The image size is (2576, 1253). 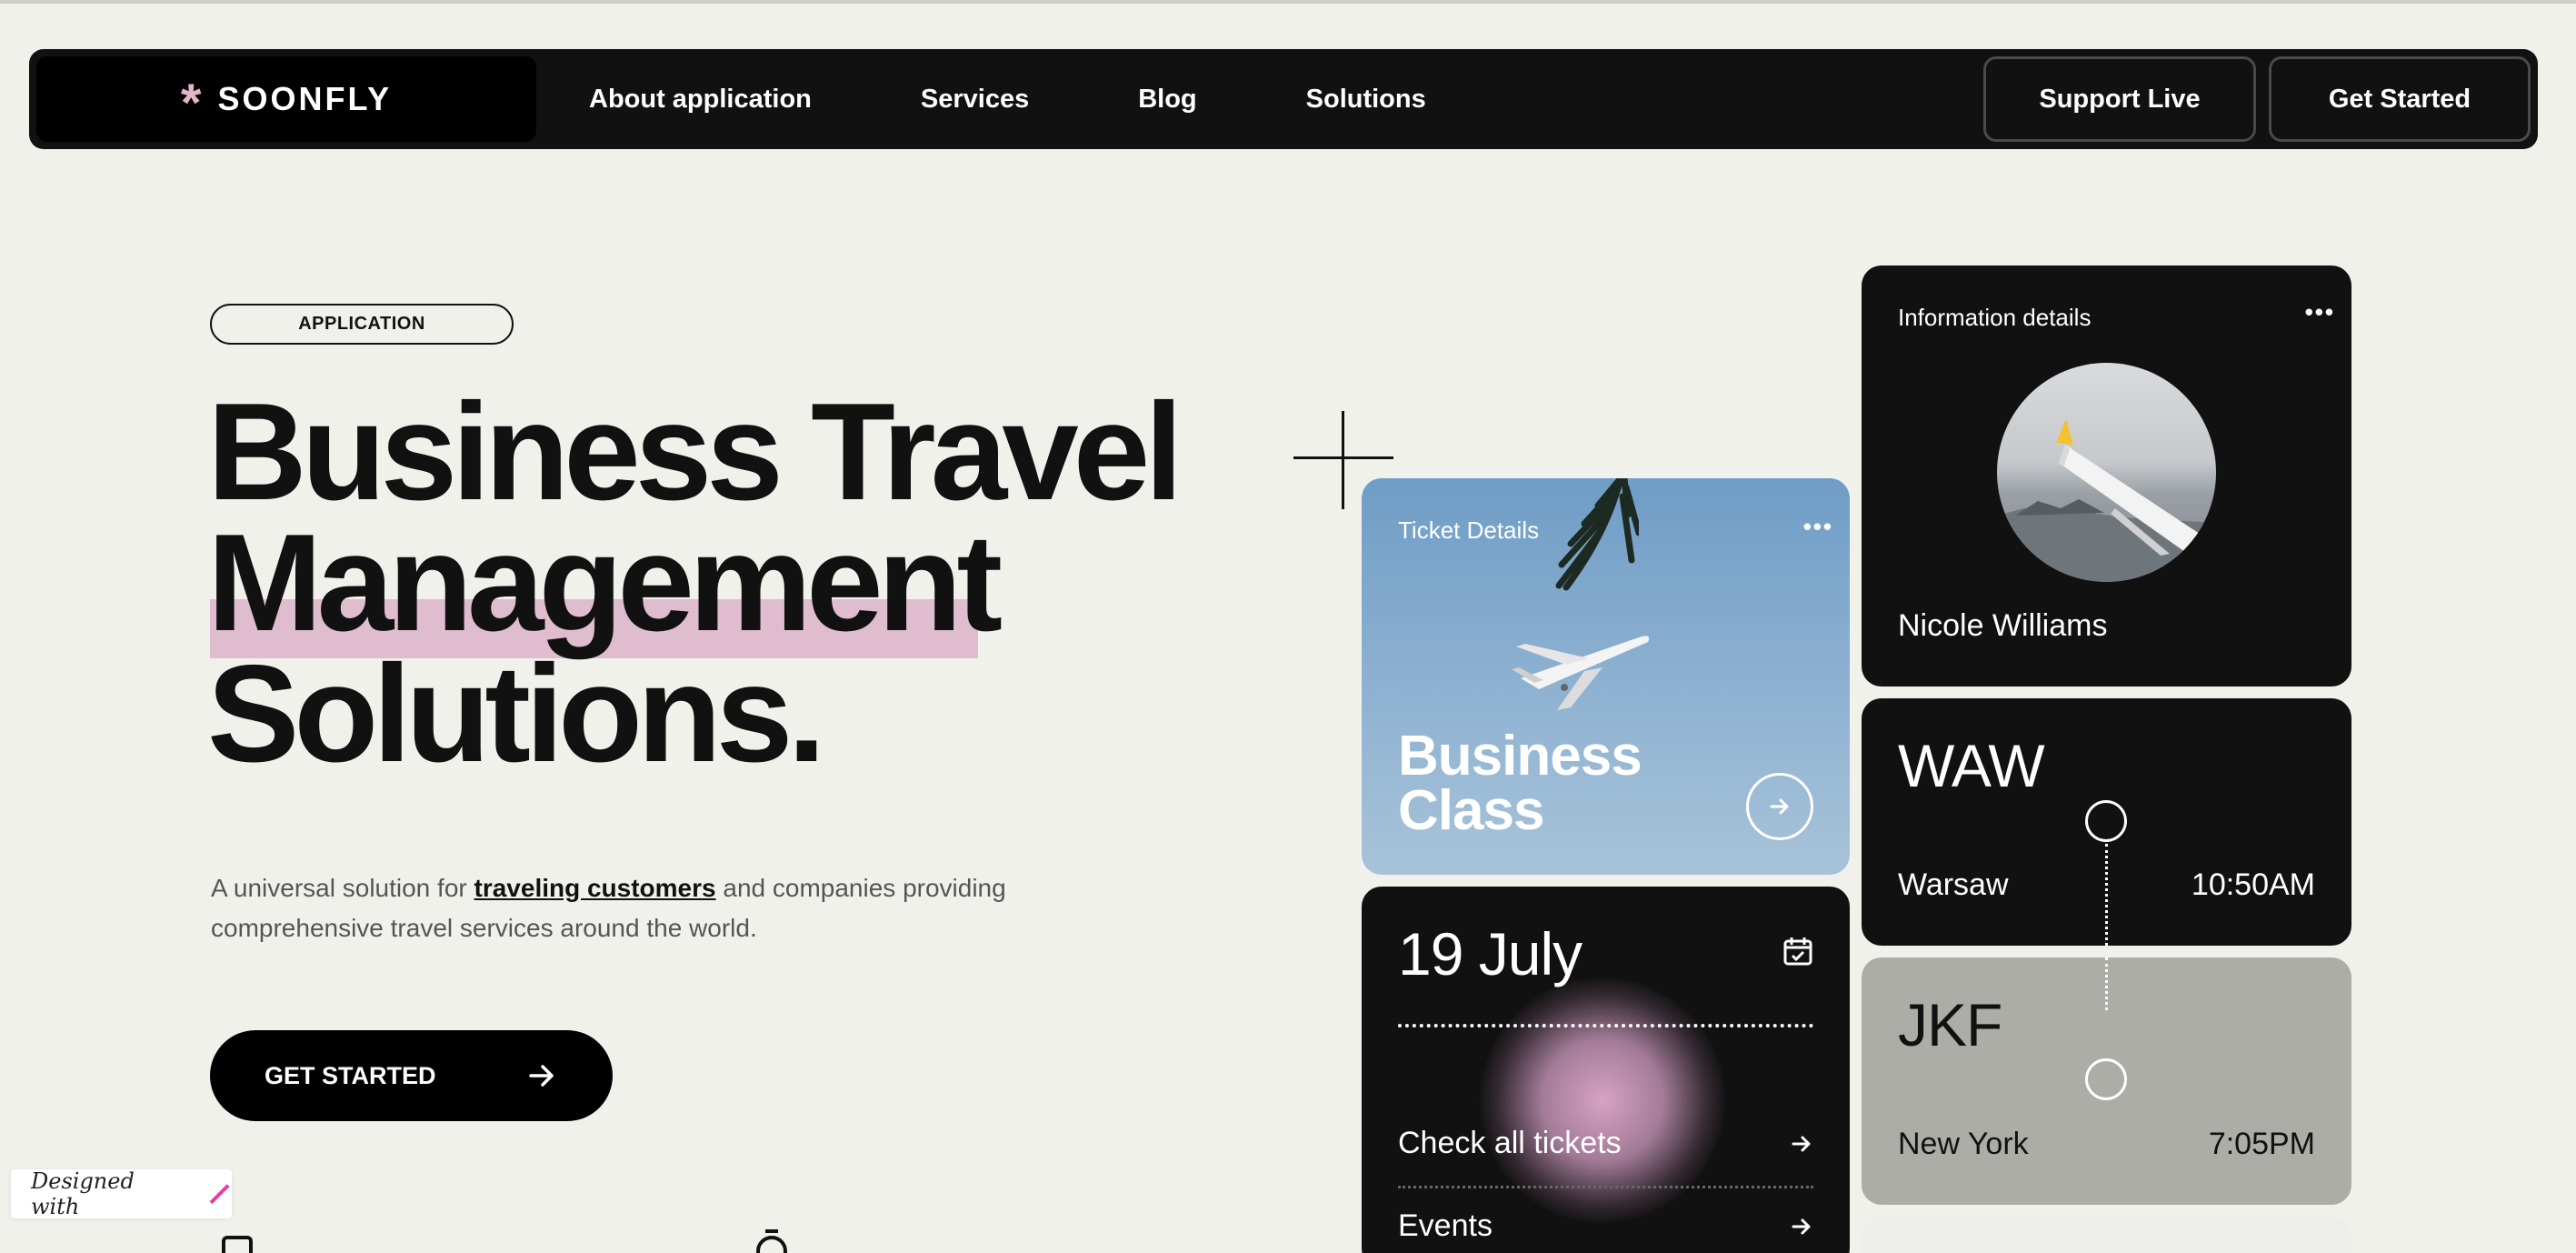 What do you see at coordinates (305, 98) in the screenshot?
I see `logo-text: SOONFLY` at bounding box center [305, 98].